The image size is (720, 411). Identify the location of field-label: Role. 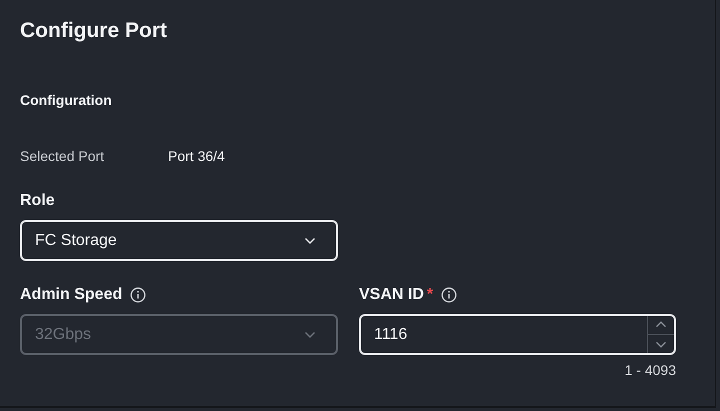
(37, 201).